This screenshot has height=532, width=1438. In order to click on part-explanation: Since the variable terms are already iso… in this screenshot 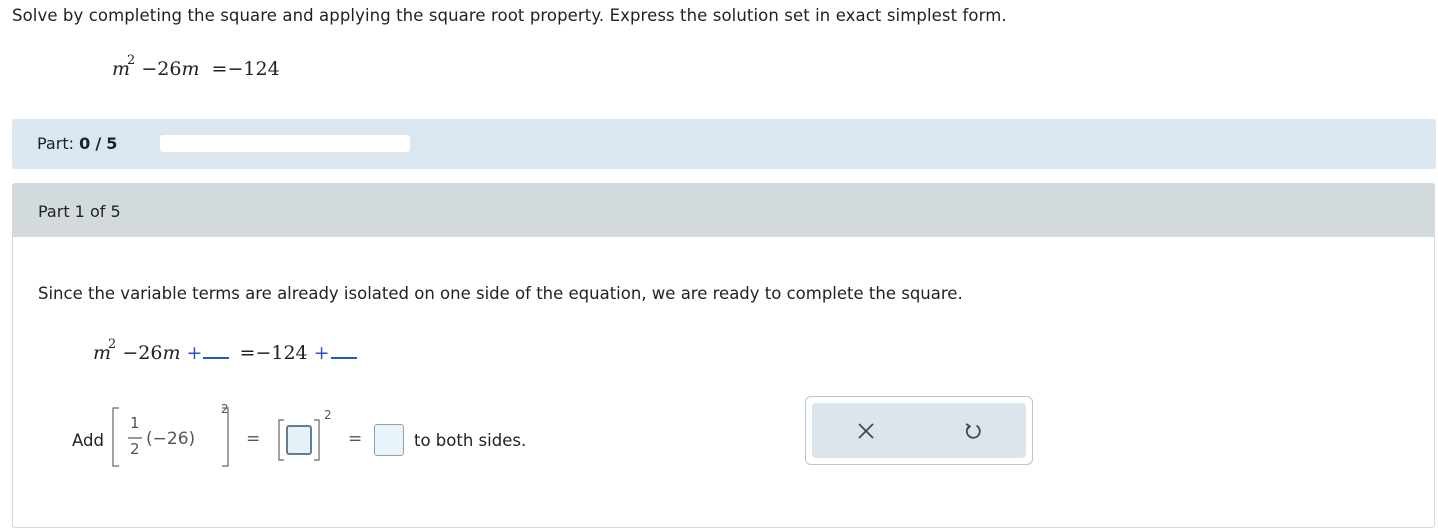, I will do `click(500, 293)`.